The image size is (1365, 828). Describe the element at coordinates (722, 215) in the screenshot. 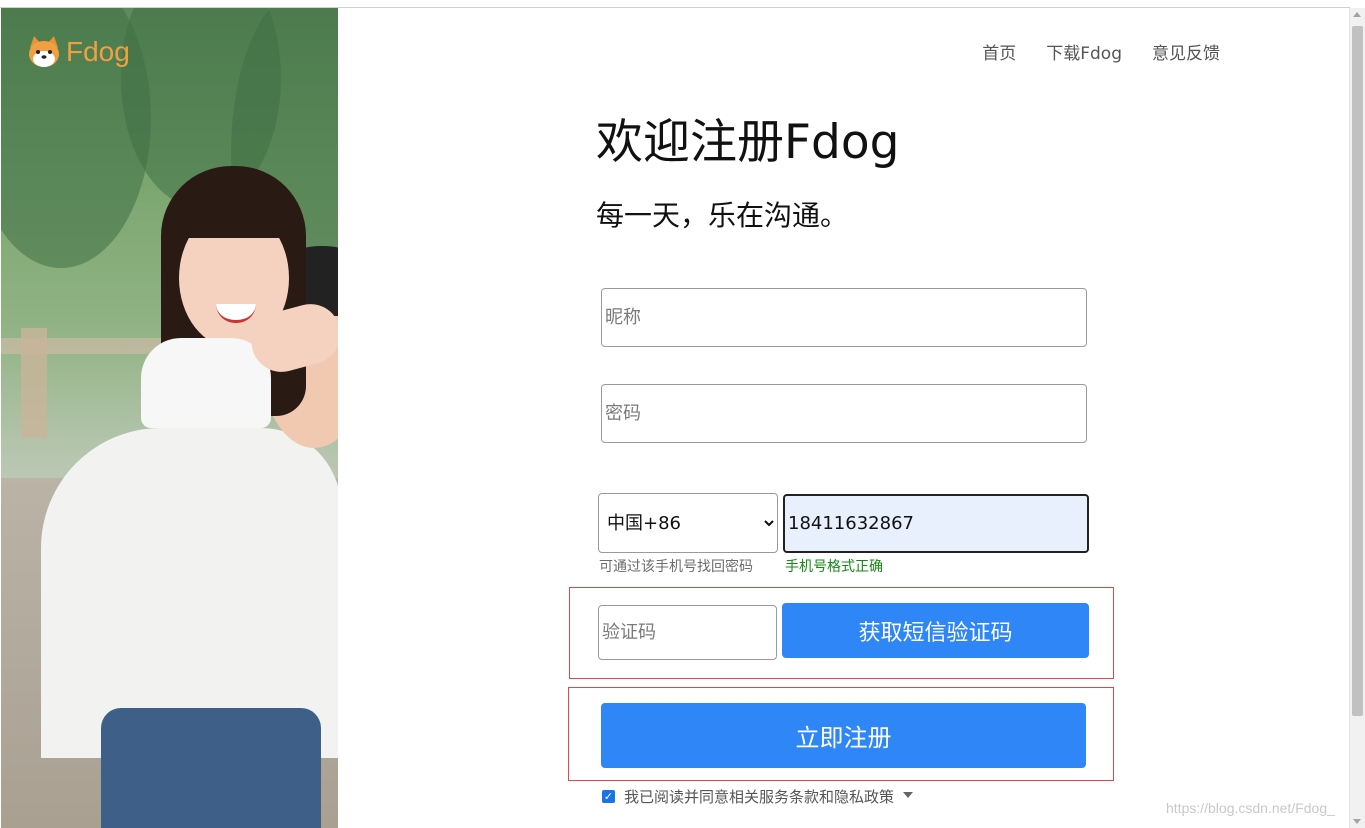

I see `page-subtitle: 每一天，乐在沟通。` at that location.